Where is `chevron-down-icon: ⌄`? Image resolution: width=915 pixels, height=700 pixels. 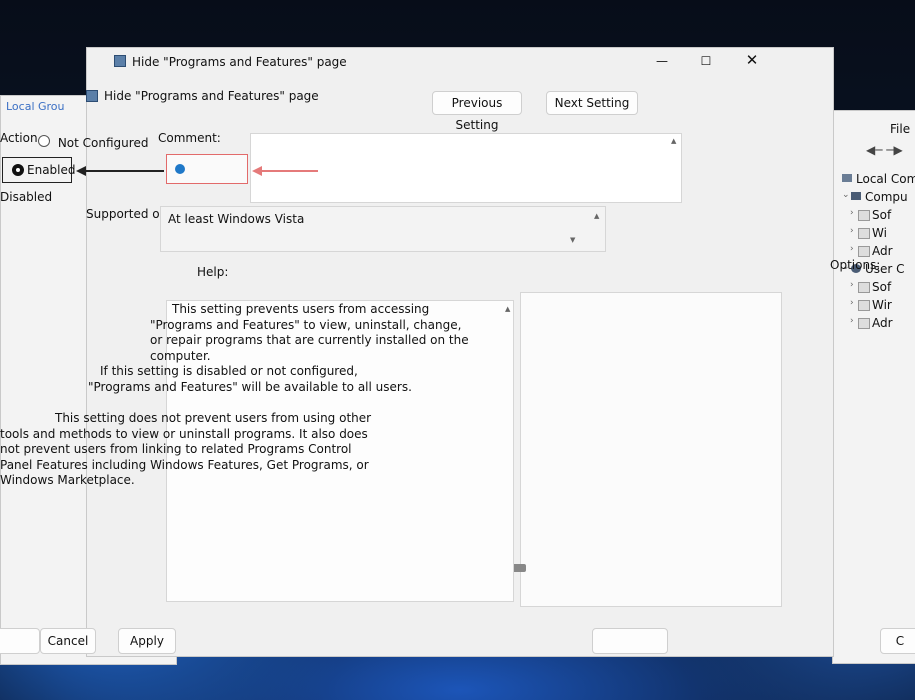 chevron-down-icon: ⌄ is located at coordinates (846, 195).